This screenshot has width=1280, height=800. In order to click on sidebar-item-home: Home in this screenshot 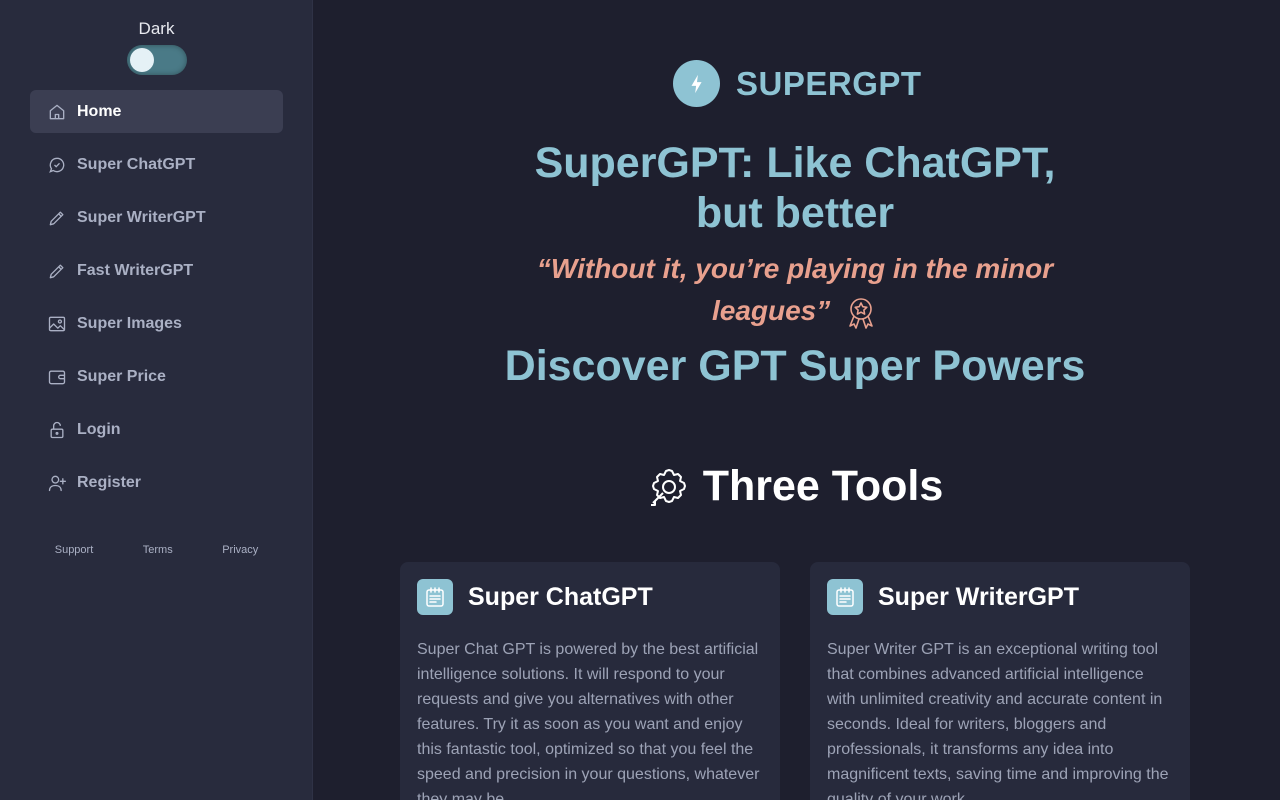, I will do `click(156, 111)`.